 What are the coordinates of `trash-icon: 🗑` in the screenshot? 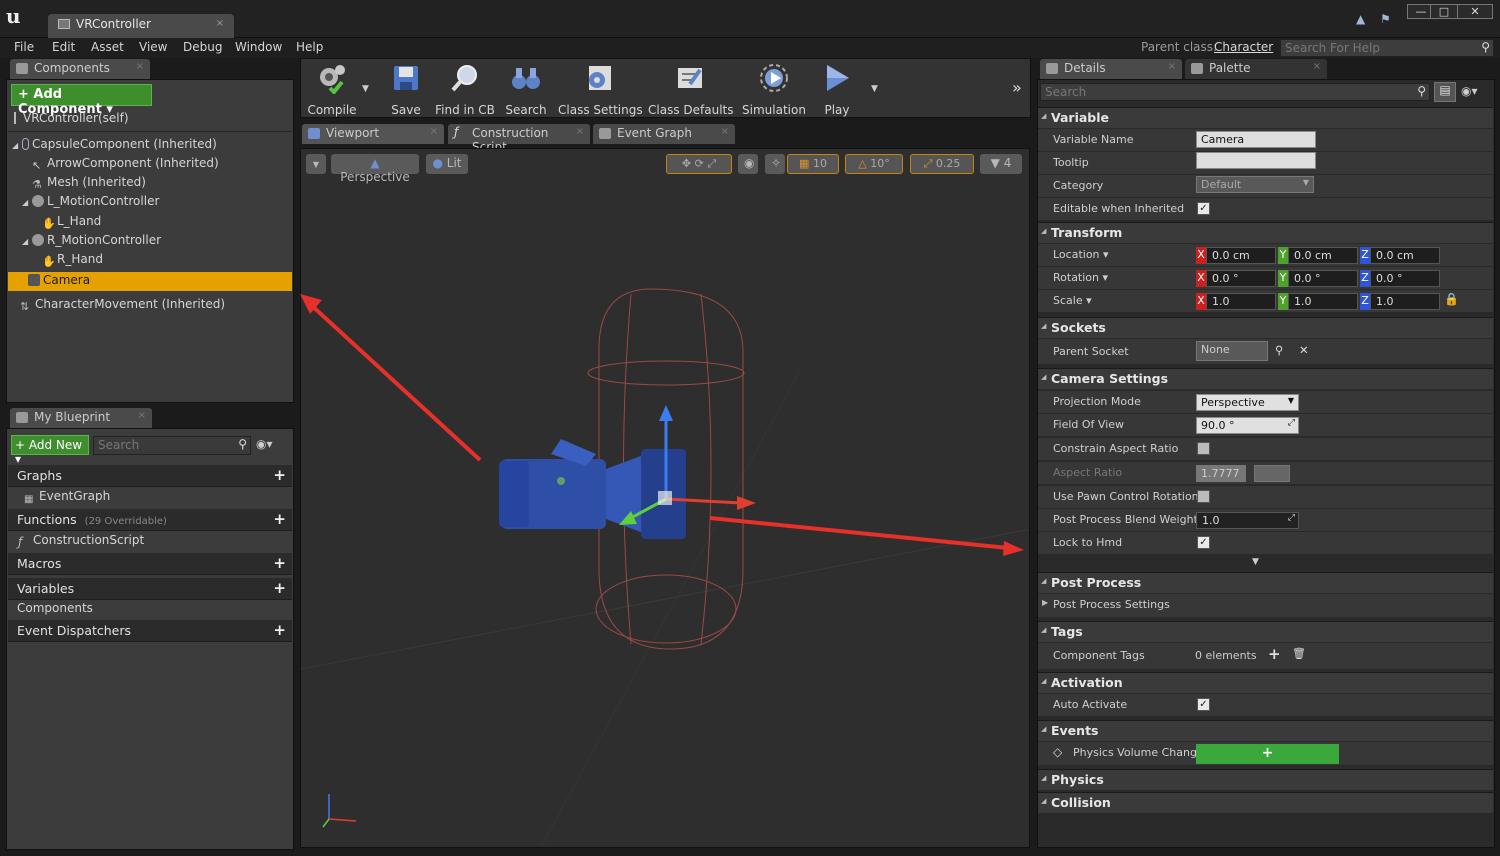 It's located at (1299, 653).